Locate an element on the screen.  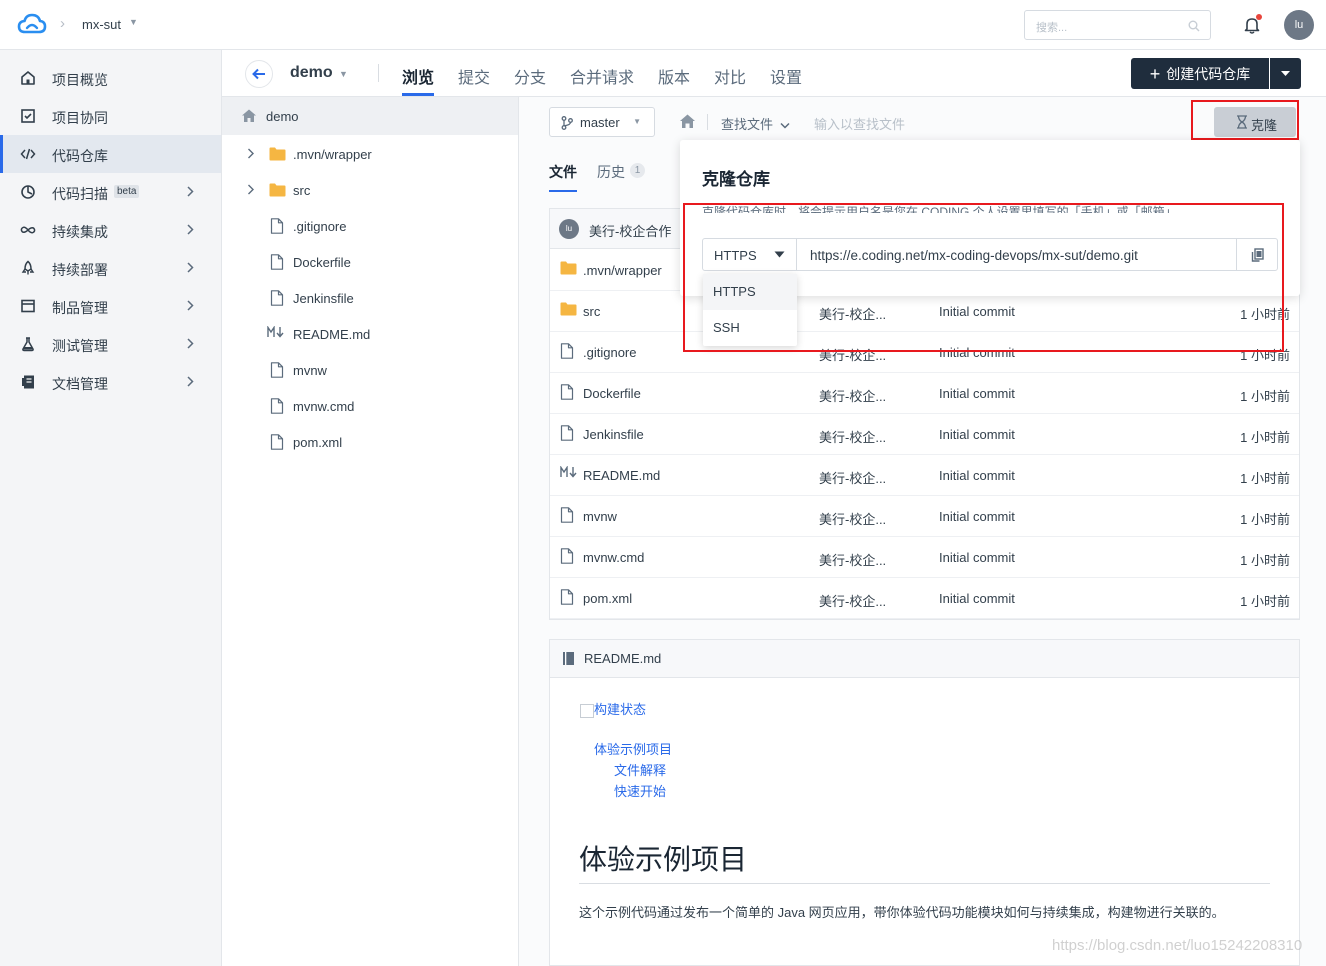
file-name: Jenkinsfile is located at coordinates (613, 434).